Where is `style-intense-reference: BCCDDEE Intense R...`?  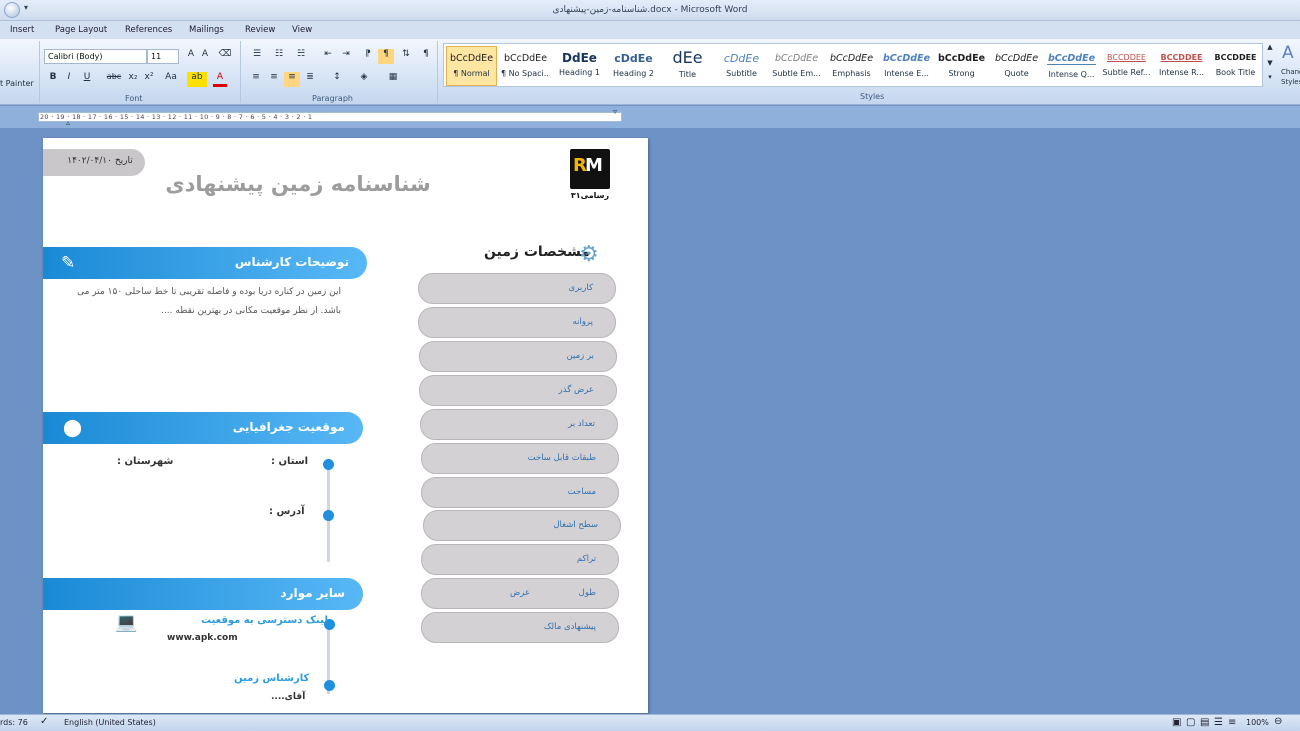 style-intense-reference: BCCDDEE Intense R... is located at coordinates (1181, 66).